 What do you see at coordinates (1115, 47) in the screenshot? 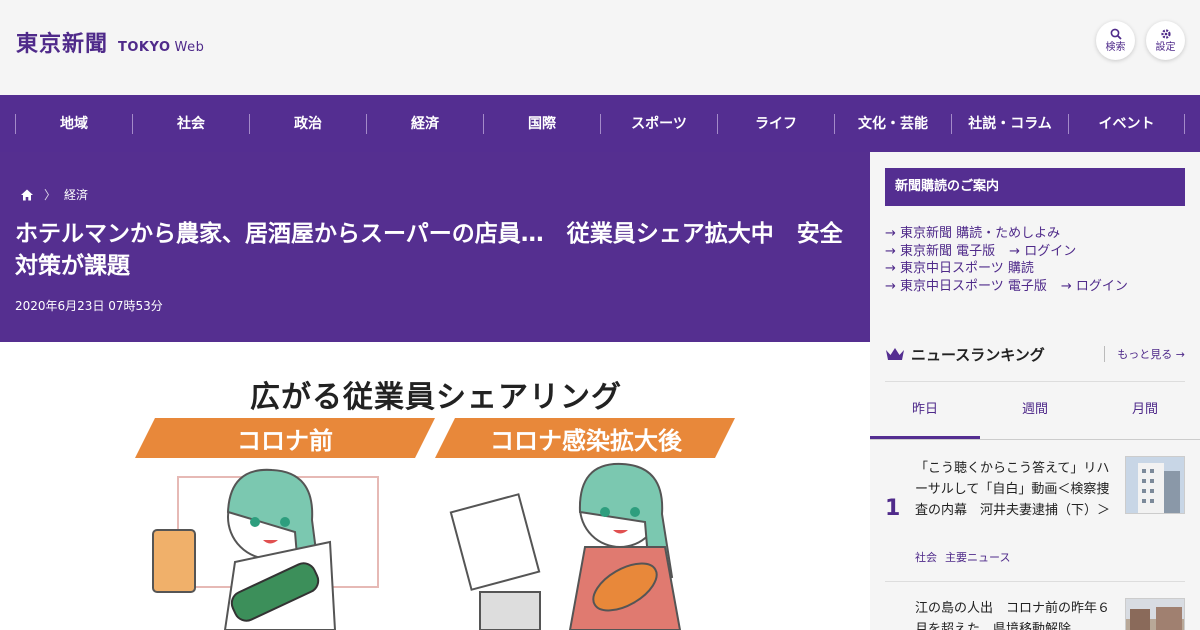
I see `search-label: 検索` at bounding box center [1115, 47].